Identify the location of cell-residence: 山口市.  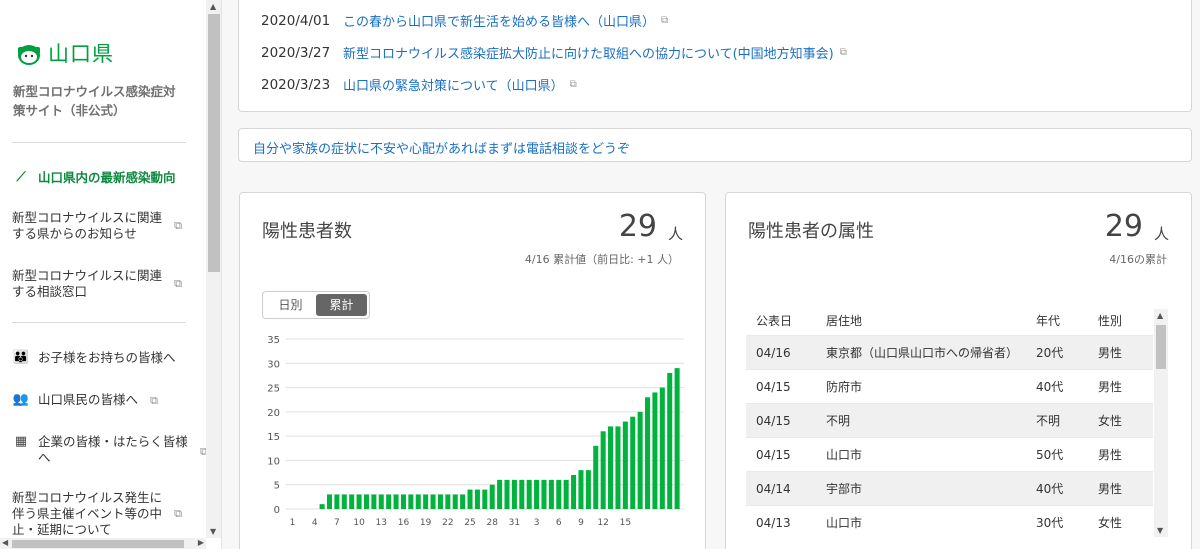
(844, 523).